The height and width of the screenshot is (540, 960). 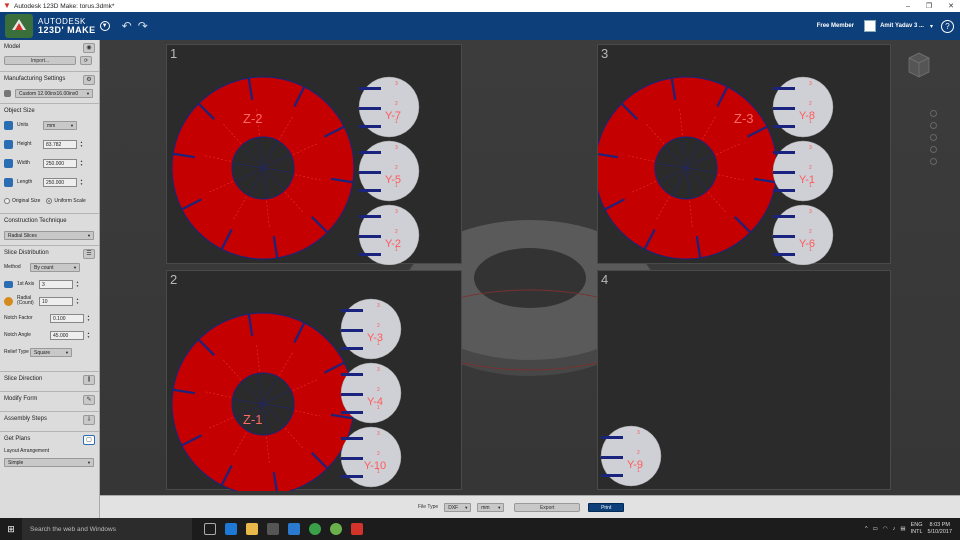 I want to click on membership-label: Free Member, so click(x=835, y=26).